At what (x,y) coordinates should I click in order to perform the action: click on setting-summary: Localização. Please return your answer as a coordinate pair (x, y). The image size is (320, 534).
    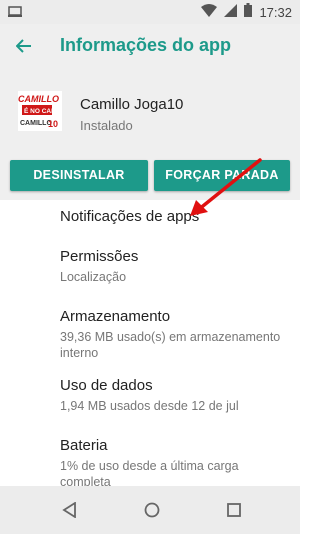
    Looking at the image, I should click on (93, 277).